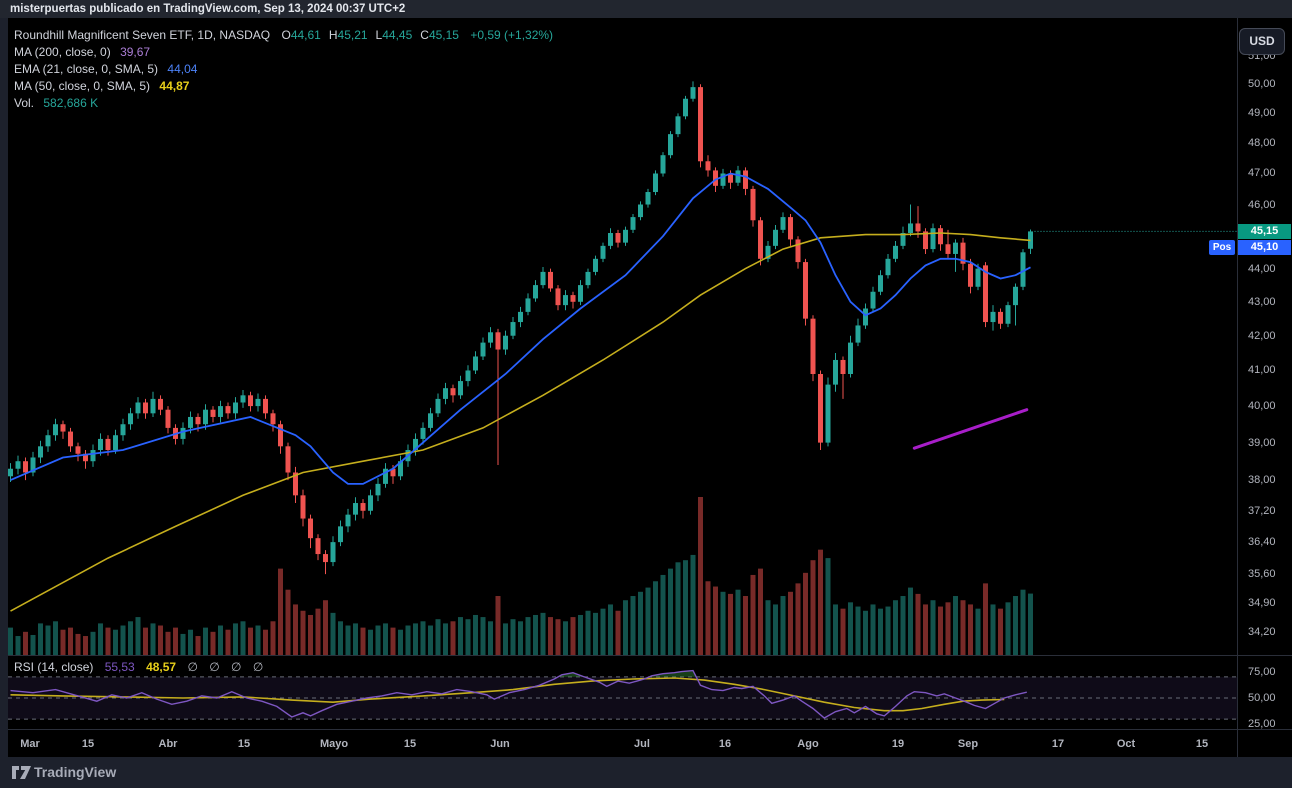 Image resolution: width=1292 pixels, height=788 pixels. Describe the element at coordinates (75, 772) in the screenshot. I see `brand-text: TradingView` at that location.